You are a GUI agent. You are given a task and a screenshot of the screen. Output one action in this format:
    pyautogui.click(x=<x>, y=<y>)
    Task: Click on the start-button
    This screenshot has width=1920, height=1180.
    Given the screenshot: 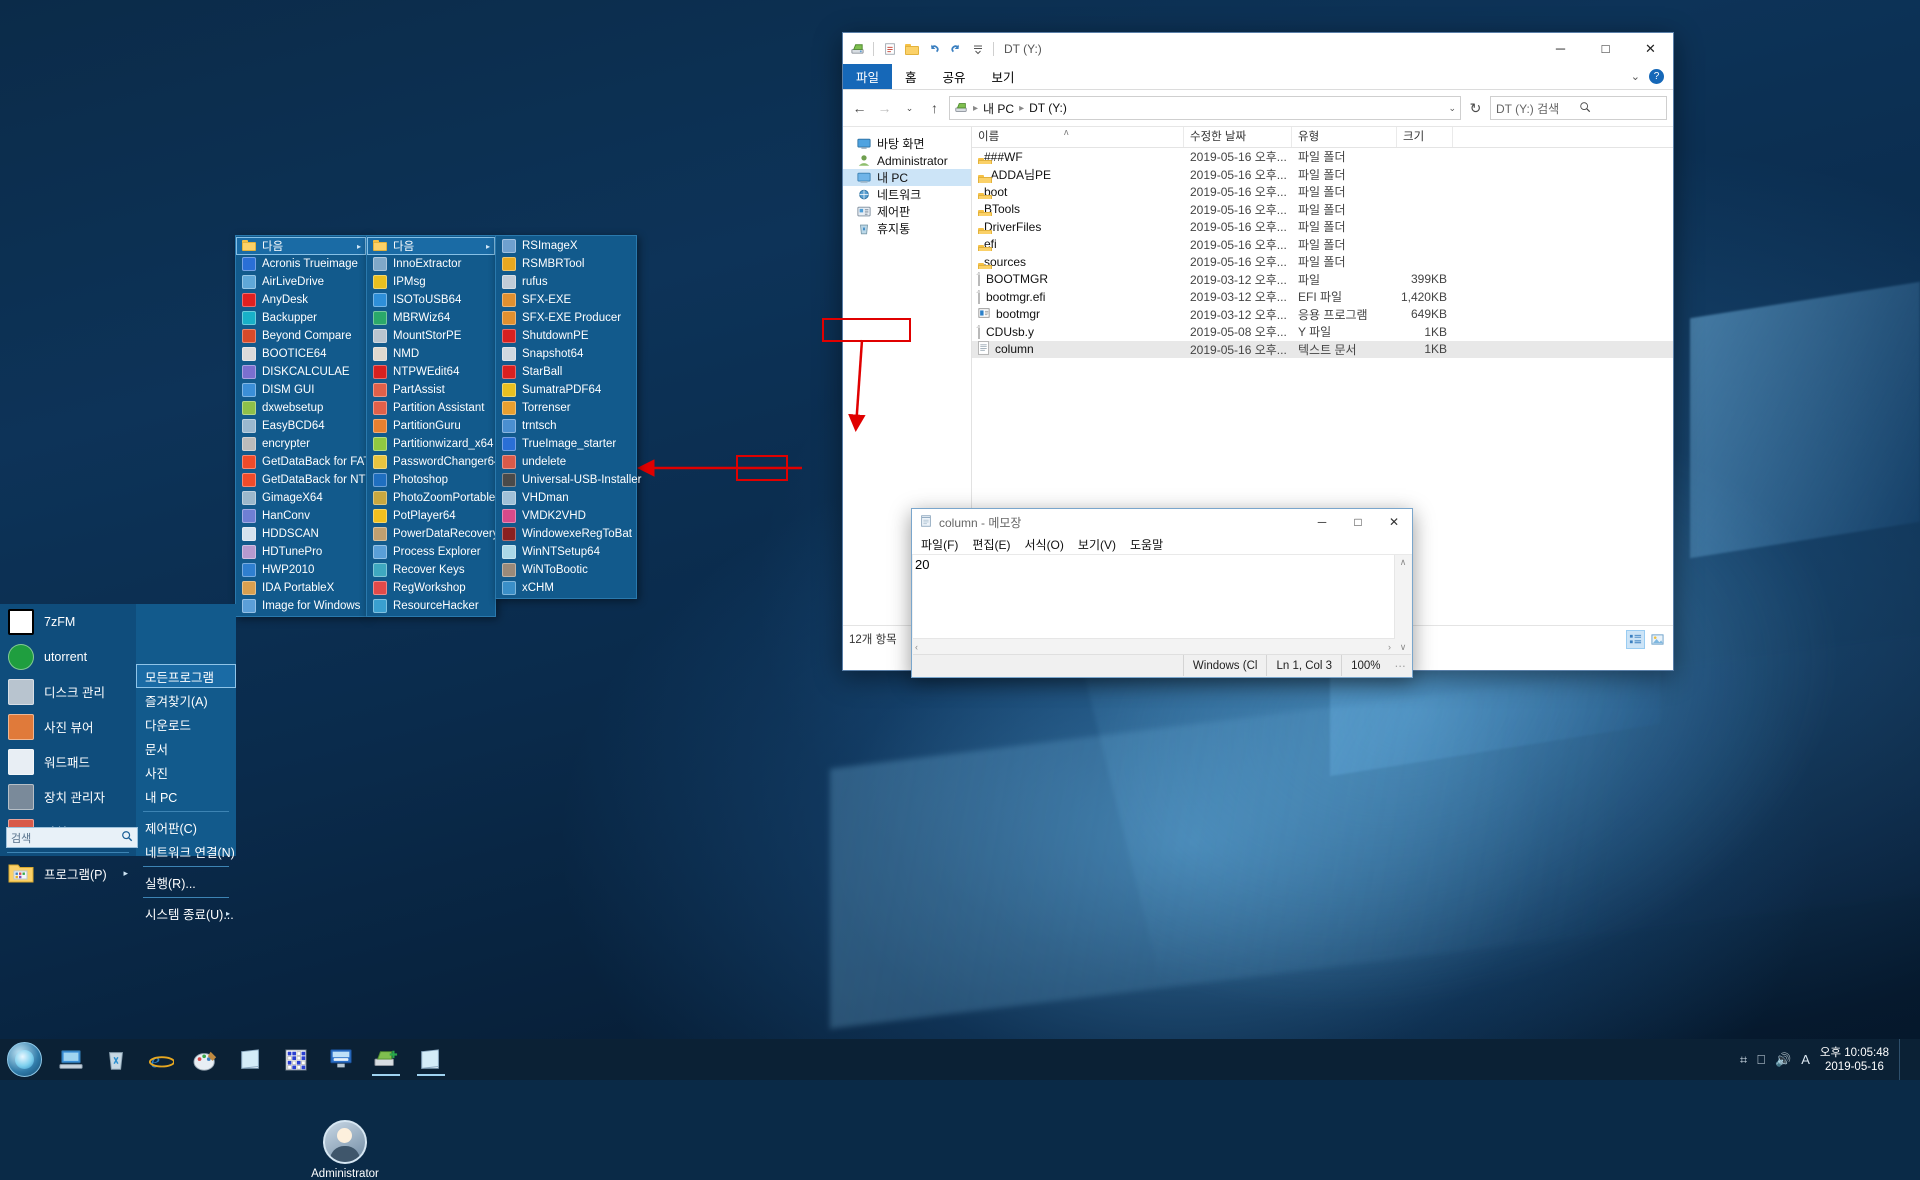 What is the action you would take?
    pyautogui.click(x=24, y=1059)
    